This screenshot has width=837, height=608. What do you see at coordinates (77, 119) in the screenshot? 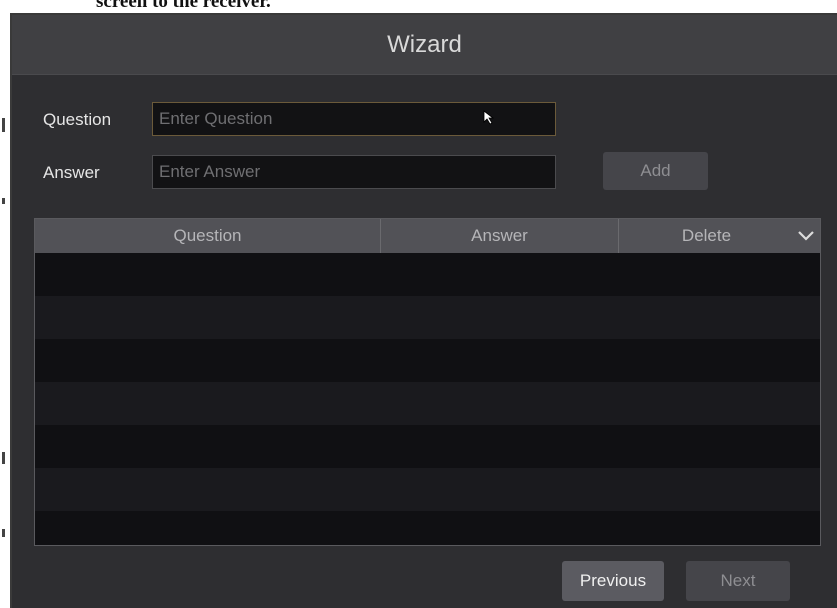
I see `question-label: Question` at bounding box center [77, 119].